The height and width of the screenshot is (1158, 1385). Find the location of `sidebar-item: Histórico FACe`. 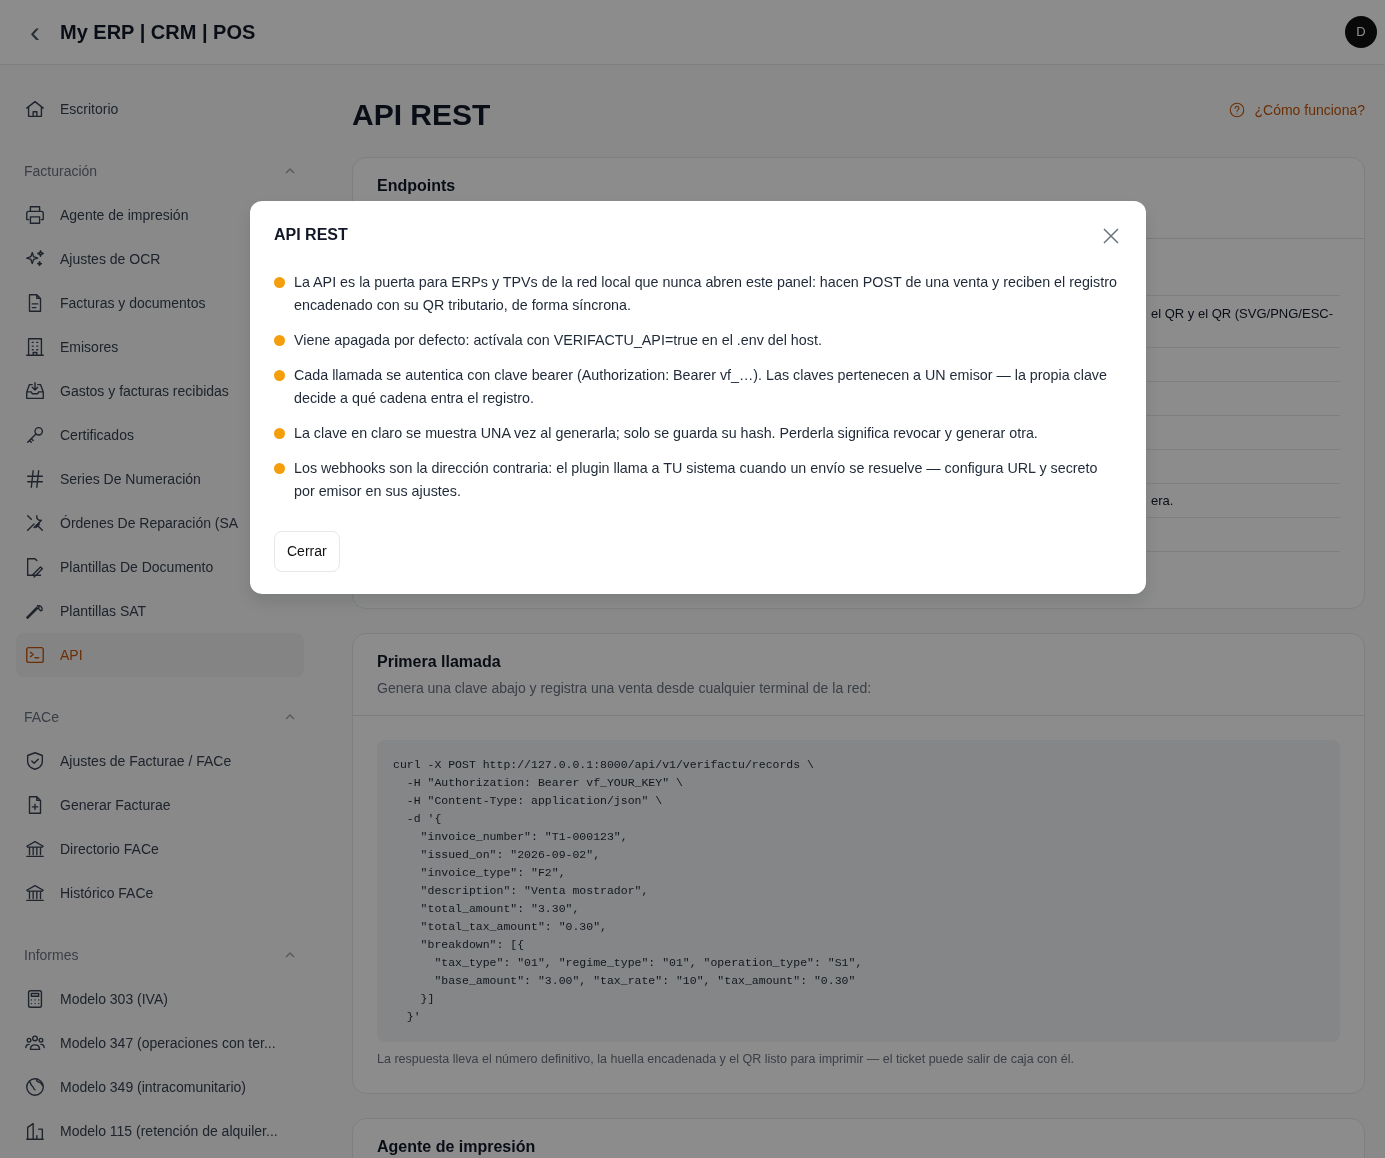

sidebar-item: Histórico FACe is located at coordinates (160, 893).